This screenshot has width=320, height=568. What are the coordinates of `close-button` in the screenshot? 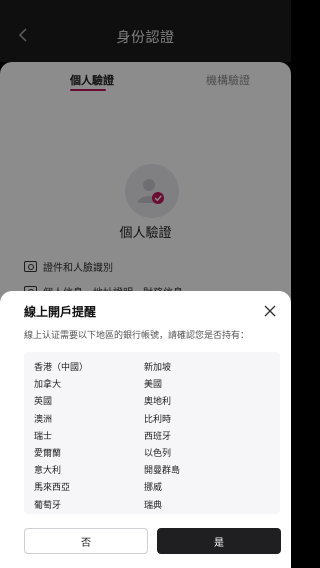 It's located at (270, 310).